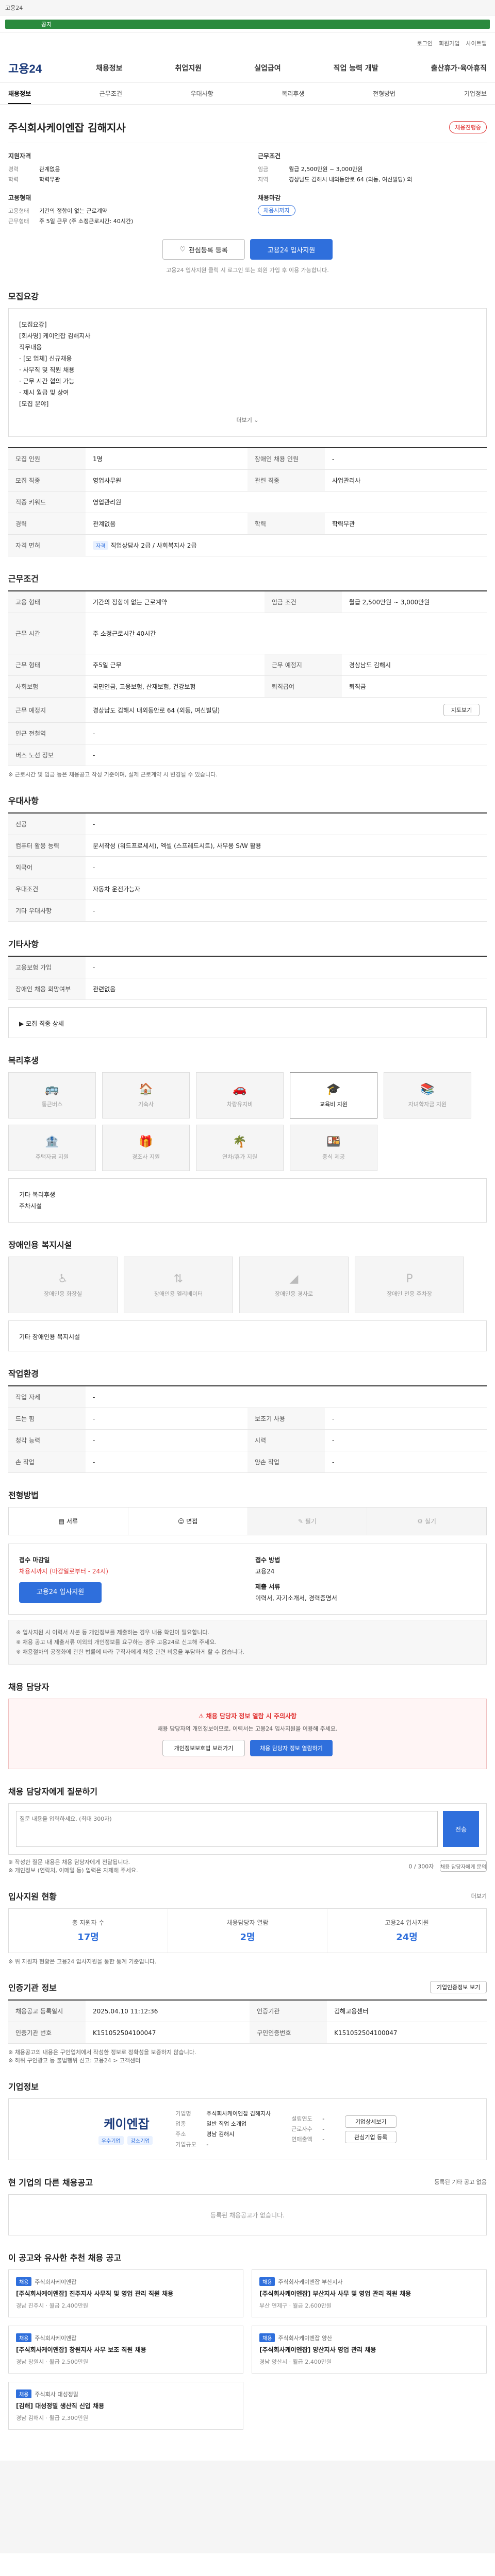  I want to click on card-title: [주식회사케이엔잡] 창원지사 사무 보조 직원 채용, so click(81, 2349).